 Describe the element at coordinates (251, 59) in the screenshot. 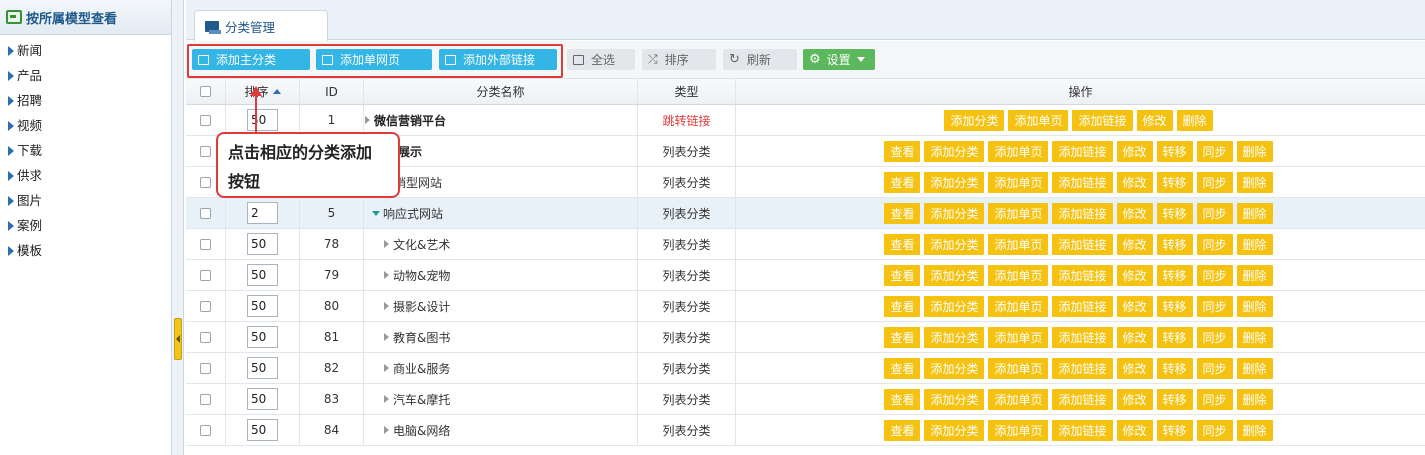

I see `add-main-category-button: 添加主分类` at that location.